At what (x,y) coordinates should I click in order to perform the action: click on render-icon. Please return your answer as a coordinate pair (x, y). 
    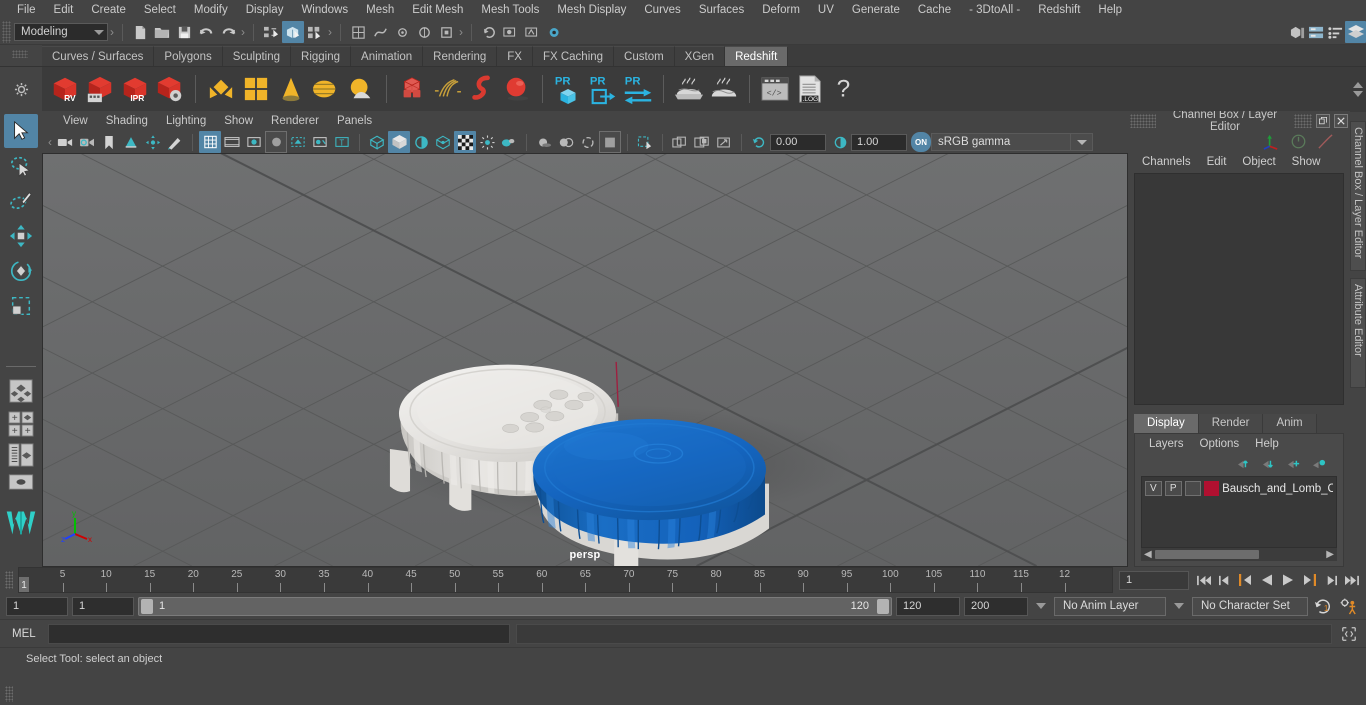
    Looking at the image, I should click on (511, 32).